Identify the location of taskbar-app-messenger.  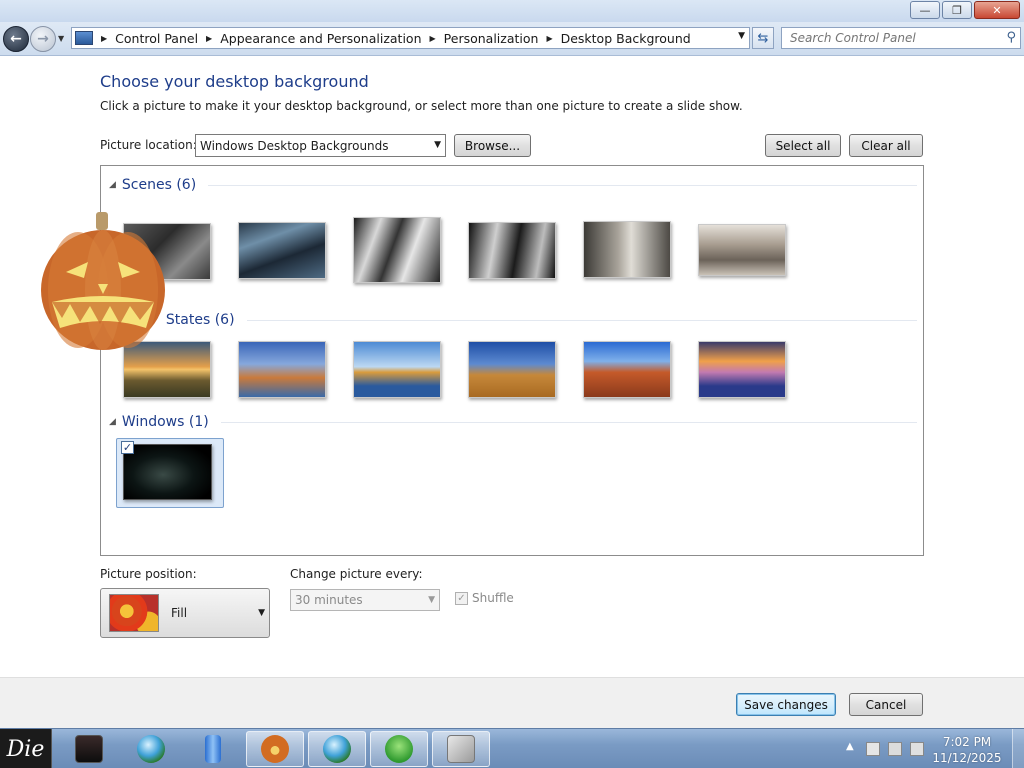
(399, 749).